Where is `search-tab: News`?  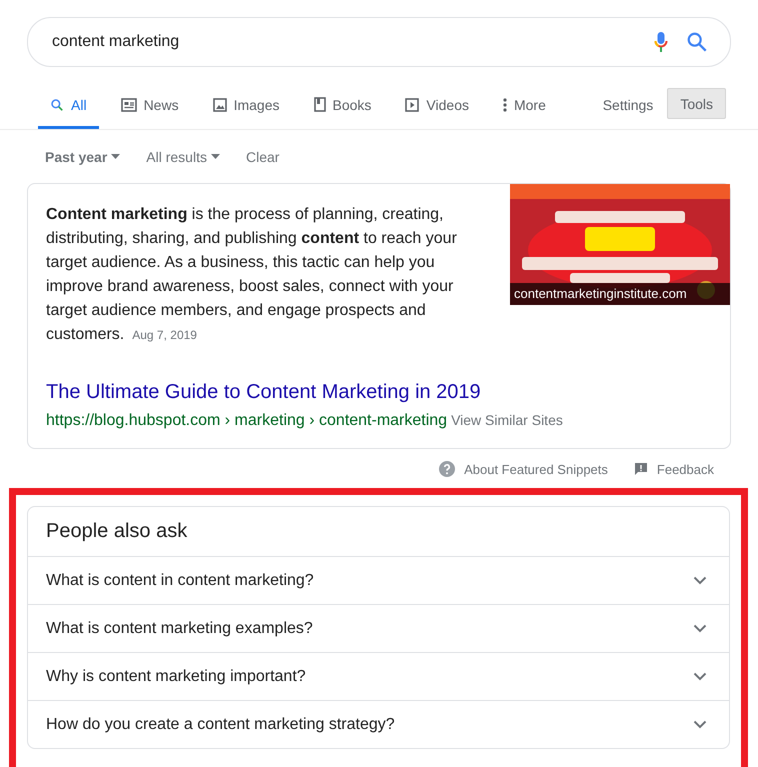
search-tab: News is located at coordinates (149, 106).